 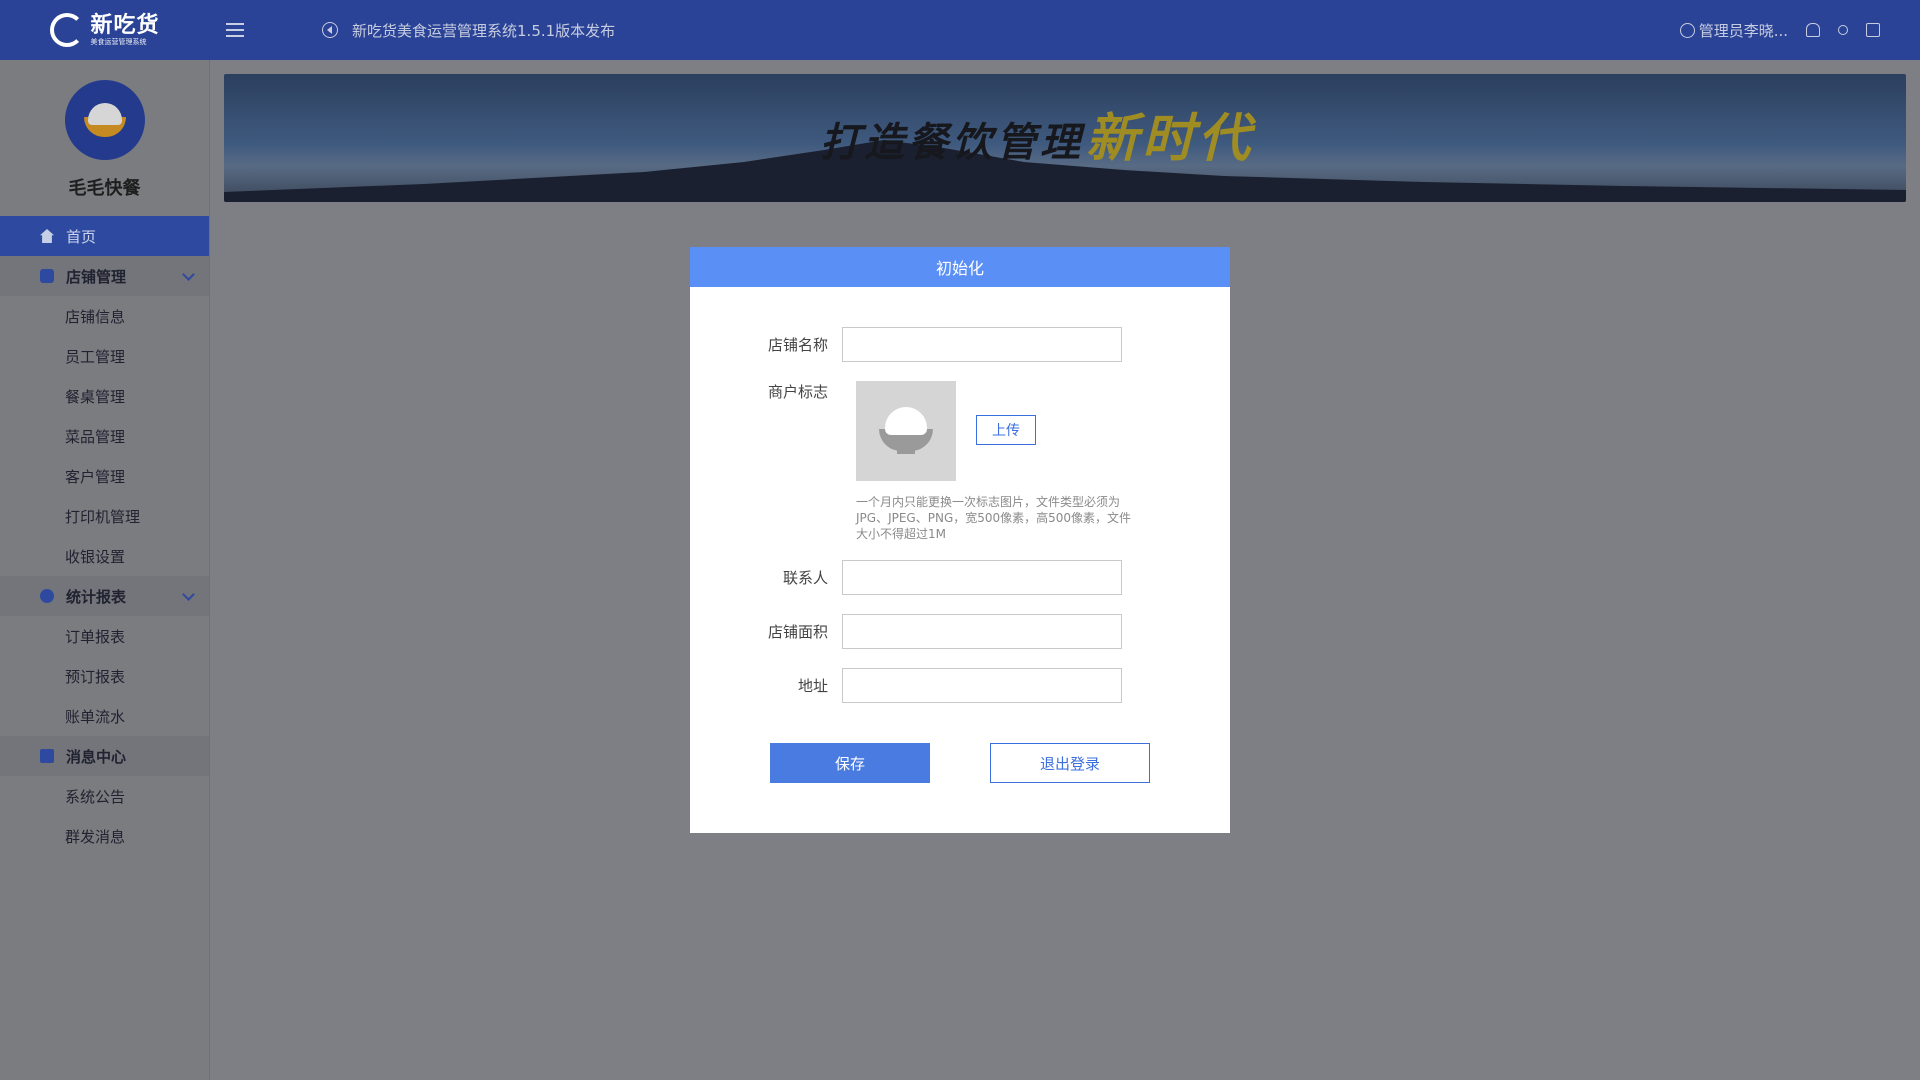 What do you see at coordinates (812, 686) in the screenshot?
I see `address-label: 地址` at bounding box center [812, 686].